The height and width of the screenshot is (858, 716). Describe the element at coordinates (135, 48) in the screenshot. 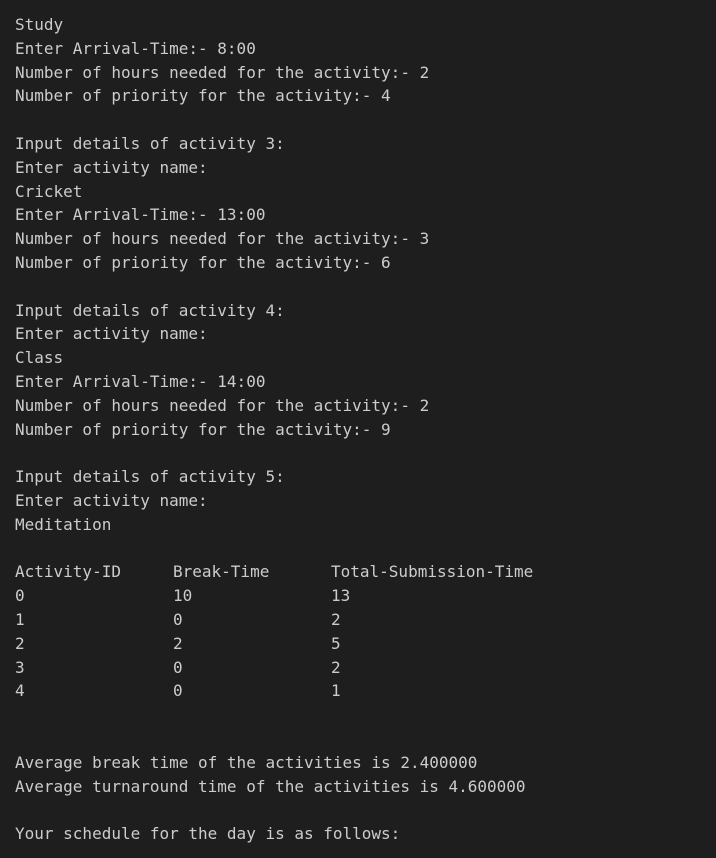

I see `output-line: Enter Arrival-Time:- 8:00` at that location.